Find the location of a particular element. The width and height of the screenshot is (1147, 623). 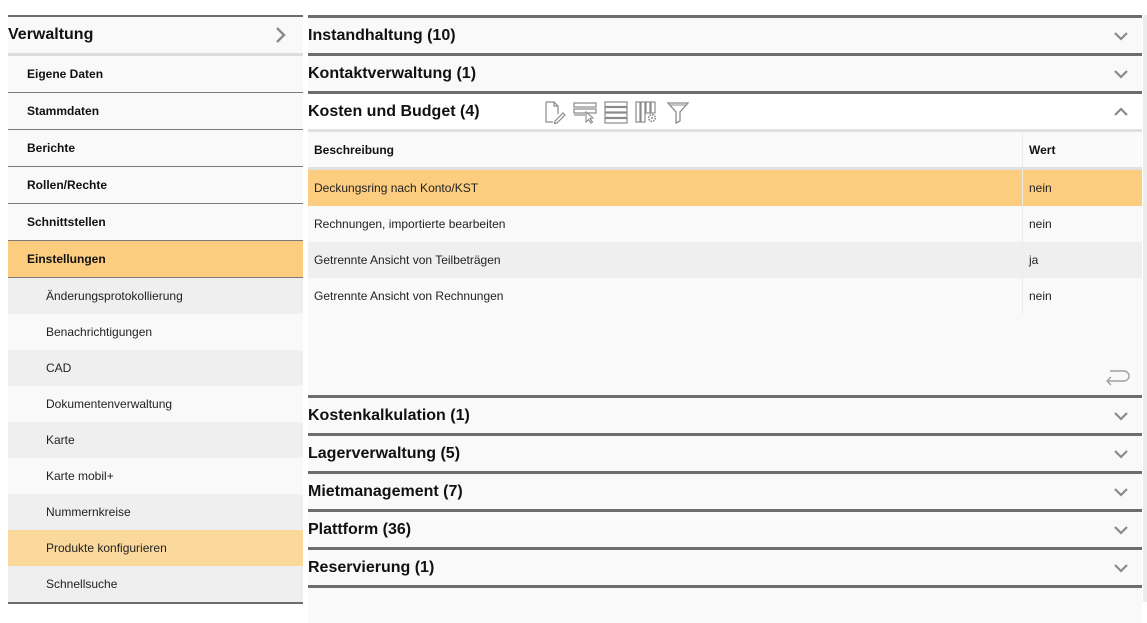

chevron-right-icon is located at coordinates (281, 35).